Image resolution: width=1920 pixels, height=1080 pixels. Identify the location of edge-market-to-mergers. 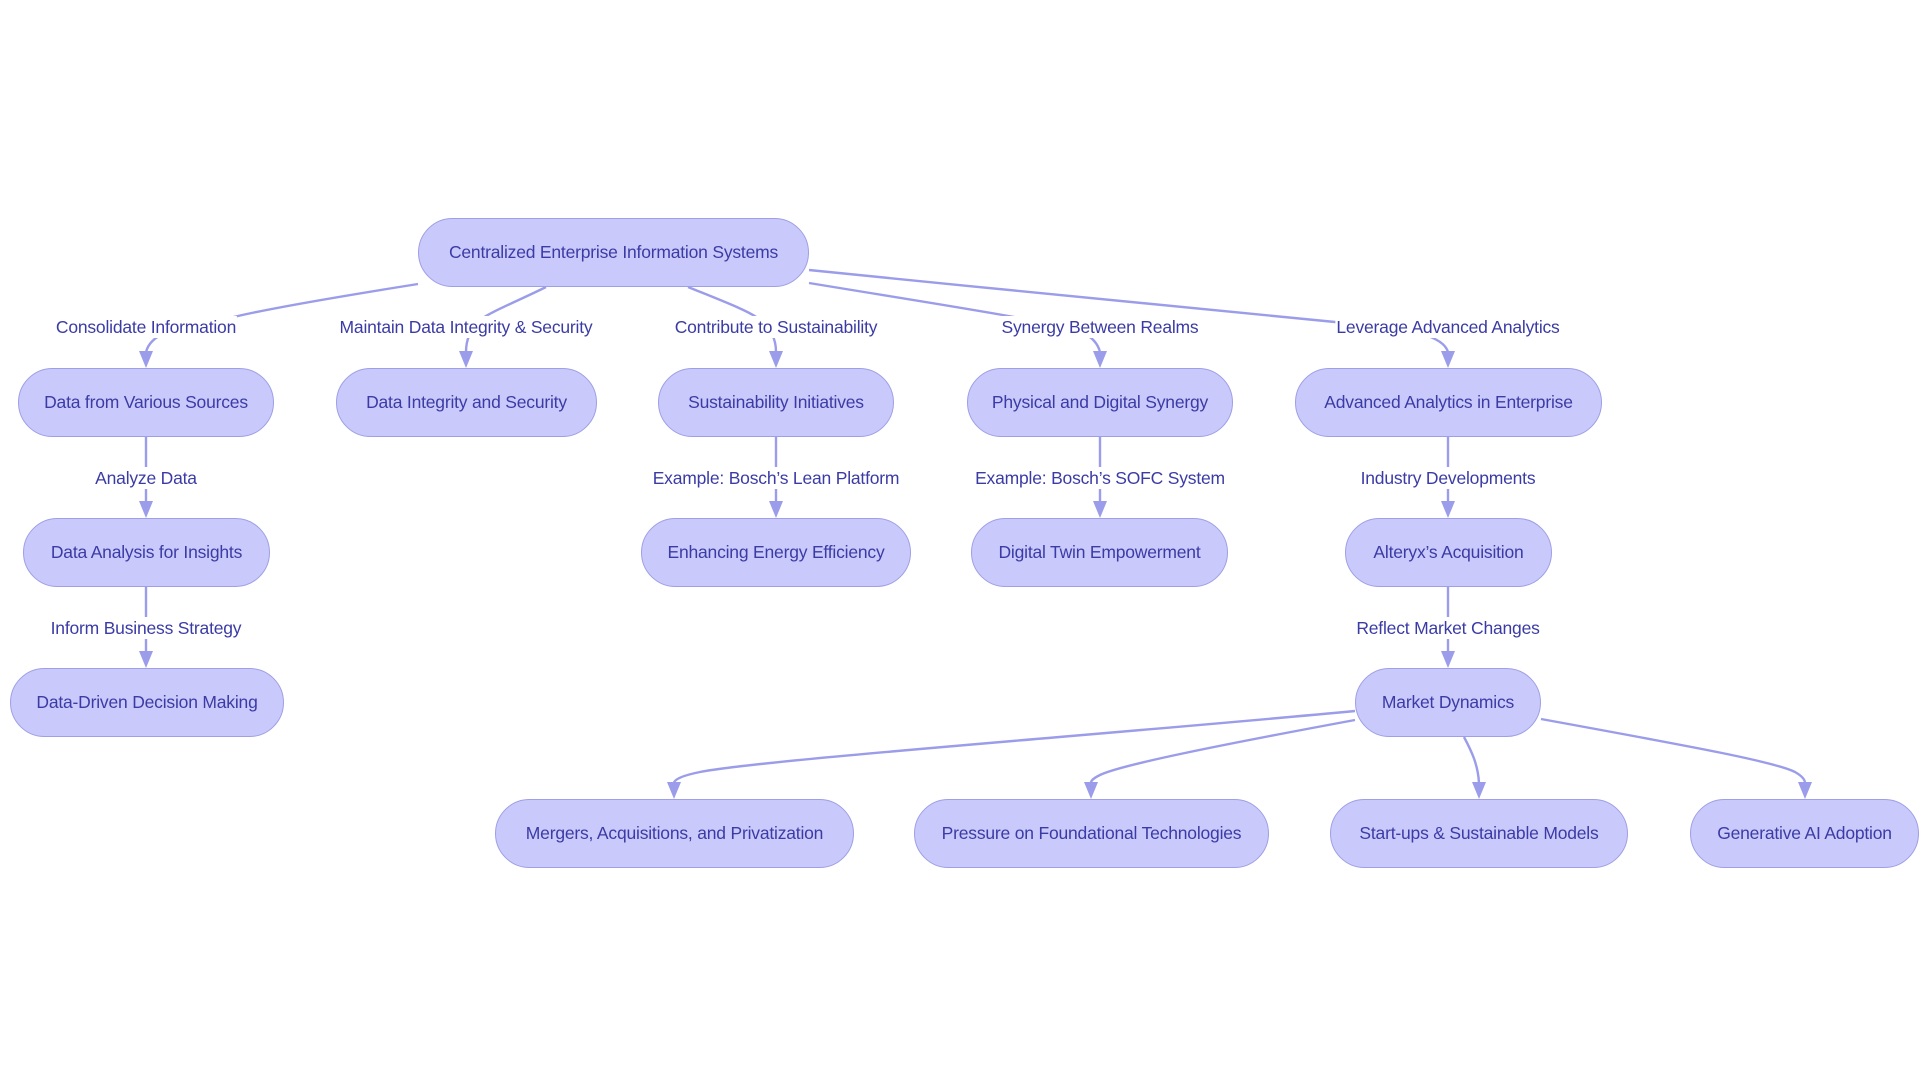
(1014, 746).